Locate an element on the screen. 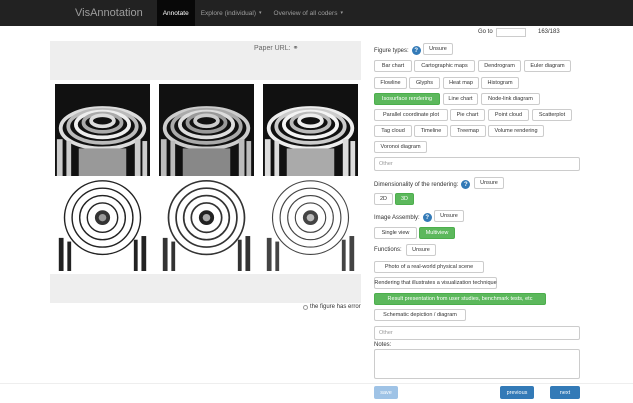 This screenshot has width=633, height=403. next-button: next is located at coordinates (565, 392).